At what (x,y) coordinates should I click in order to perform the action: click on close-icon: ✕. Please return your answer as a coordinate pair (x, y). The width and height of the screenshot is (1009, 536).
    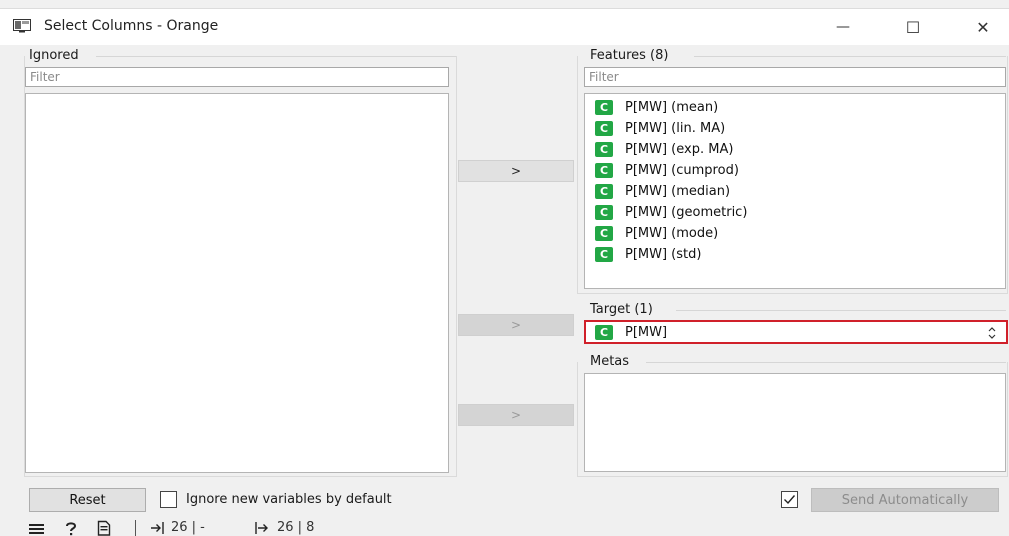
    Looking at the image, I should click on (983, 27).